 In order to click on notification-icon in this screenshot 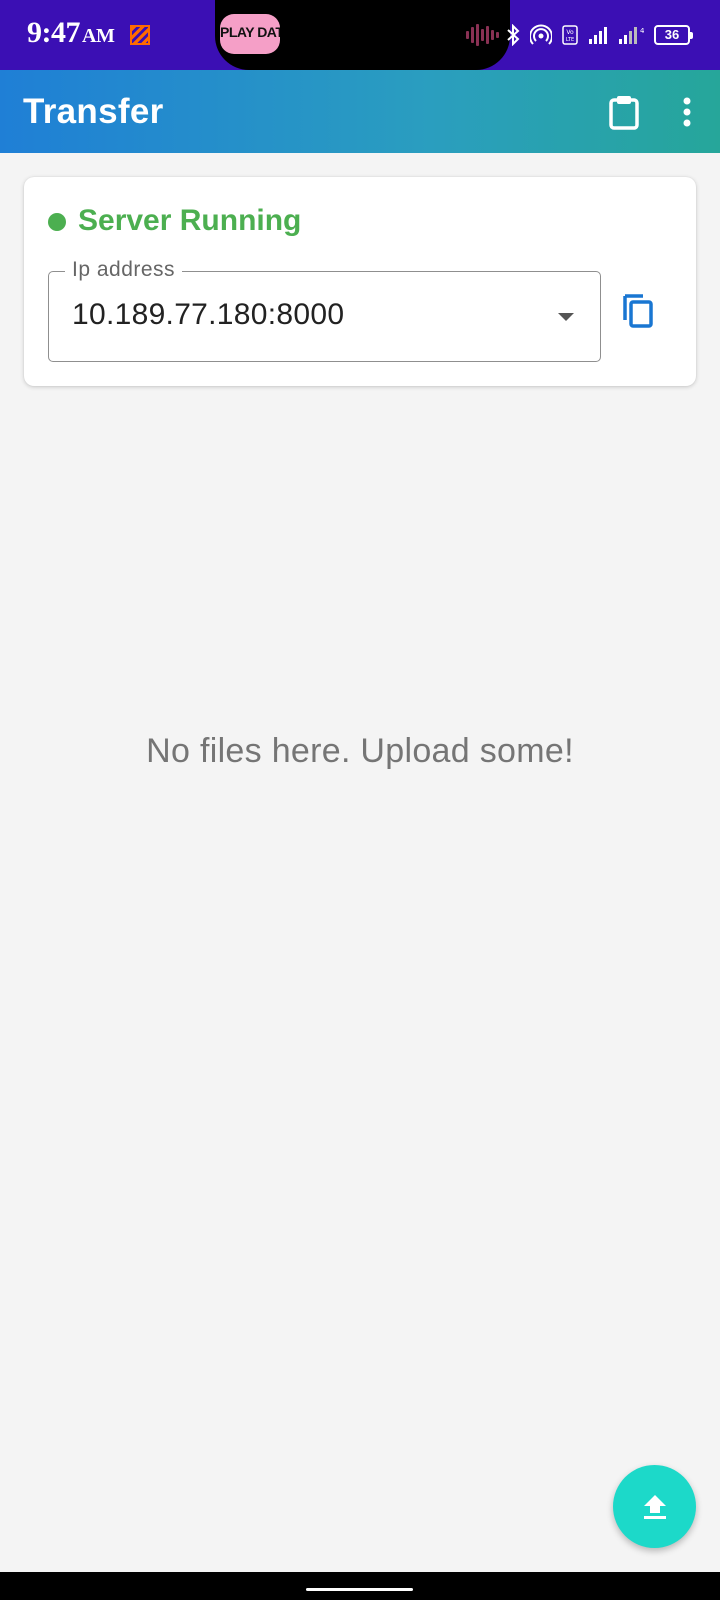, I will do `click(140, 35)`.